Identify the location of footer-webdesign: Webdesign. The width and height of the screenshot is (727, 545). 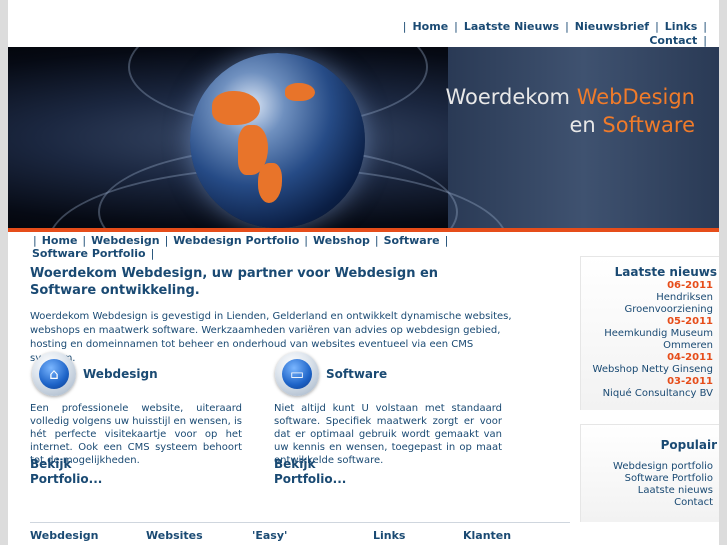
(64, 535).